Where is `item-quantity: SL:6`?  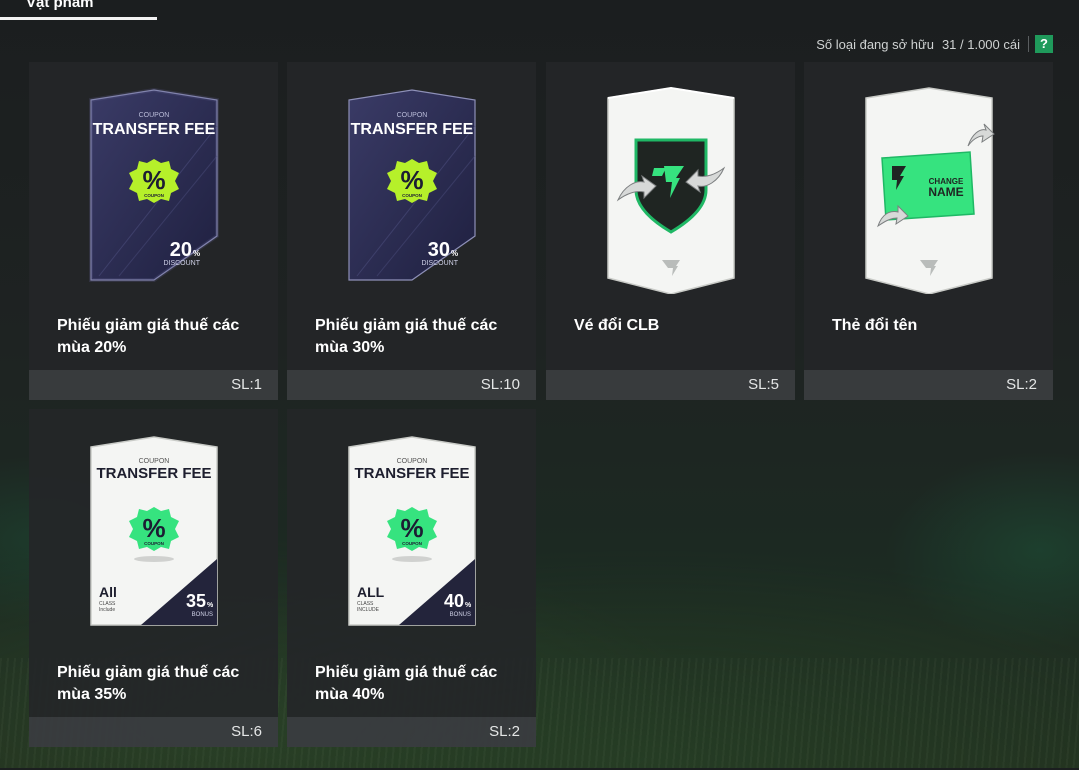 item-quantity: SL:6 is located at coordinates (246, 731).